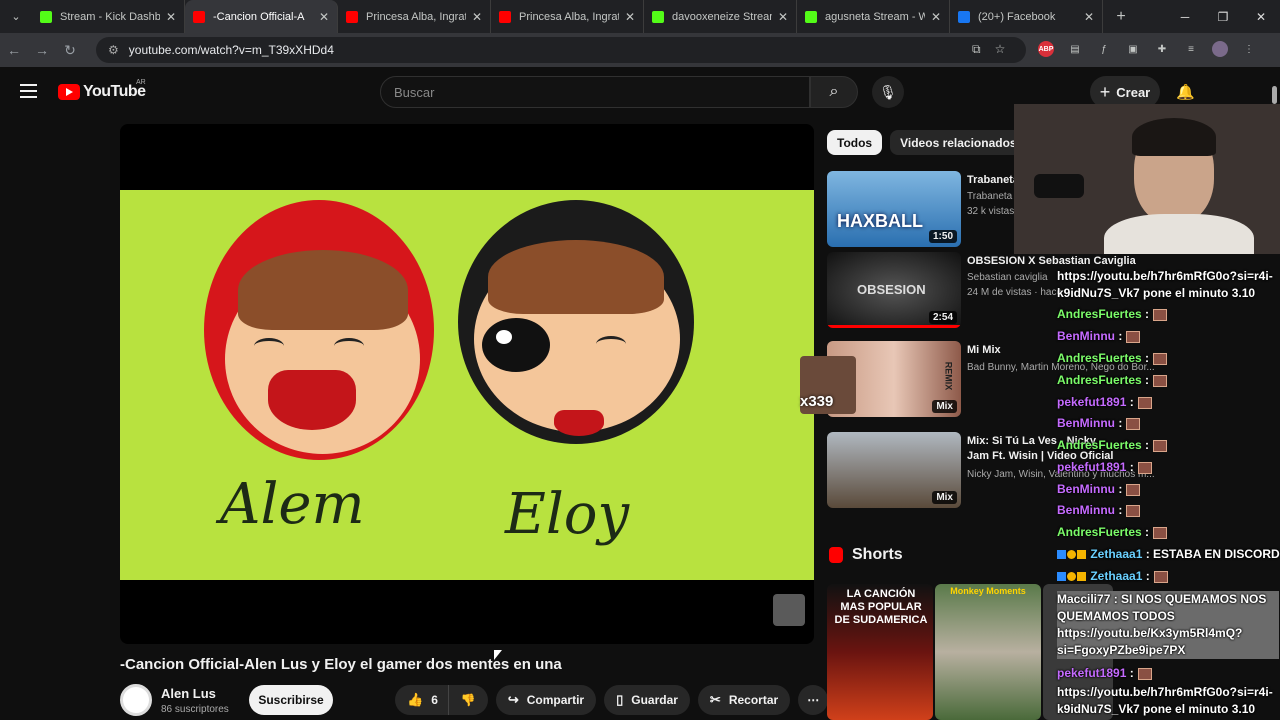  I want to click on clip-button: ✂ Recortar, so click(744, 700).